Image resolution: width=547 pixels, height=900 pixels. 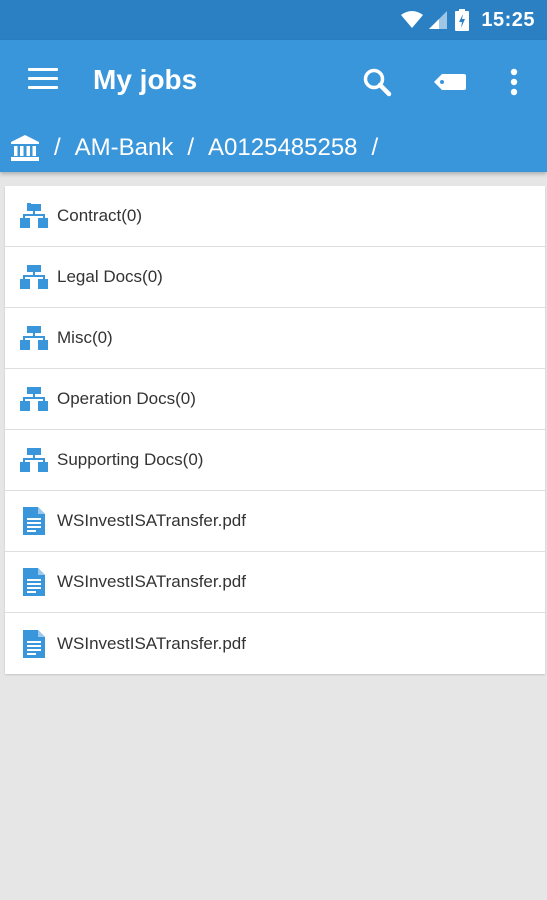 What do you see at coordinates (273, 82) in the screenshot?
I see `toolbar: My jobs` at bounding box center [273, 82].